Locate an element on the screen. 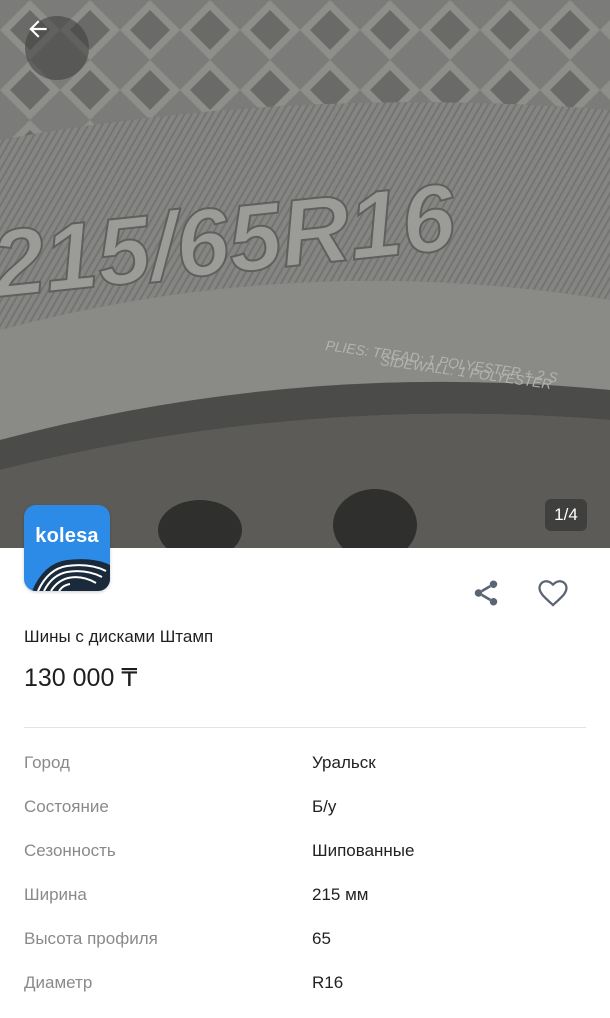  spec-label: Город is located at coordinates (47, 762).